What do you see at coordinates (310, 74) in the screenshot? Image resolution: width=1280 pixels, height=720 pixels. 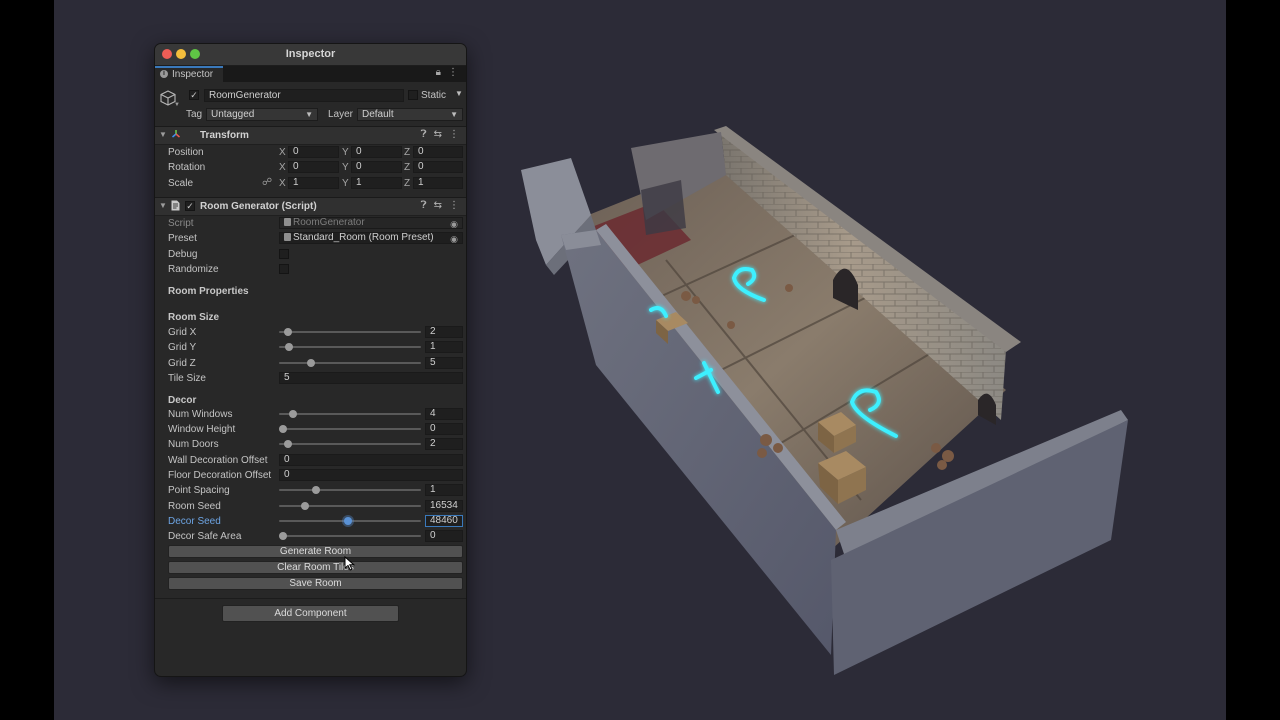 I see `tab-bar: i Inspector 🔒︎ ⋮` at bounding box center [310, 74].